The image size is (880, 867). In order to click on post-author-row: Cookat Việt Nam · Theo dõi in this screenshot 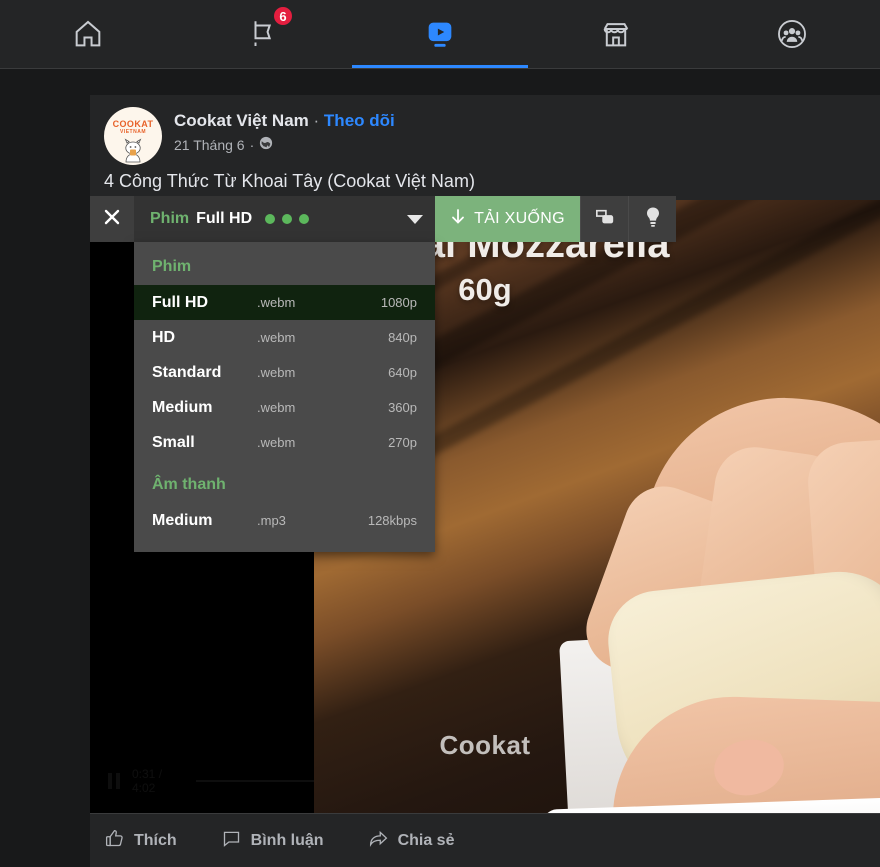, I will do `click(284, 121)`.